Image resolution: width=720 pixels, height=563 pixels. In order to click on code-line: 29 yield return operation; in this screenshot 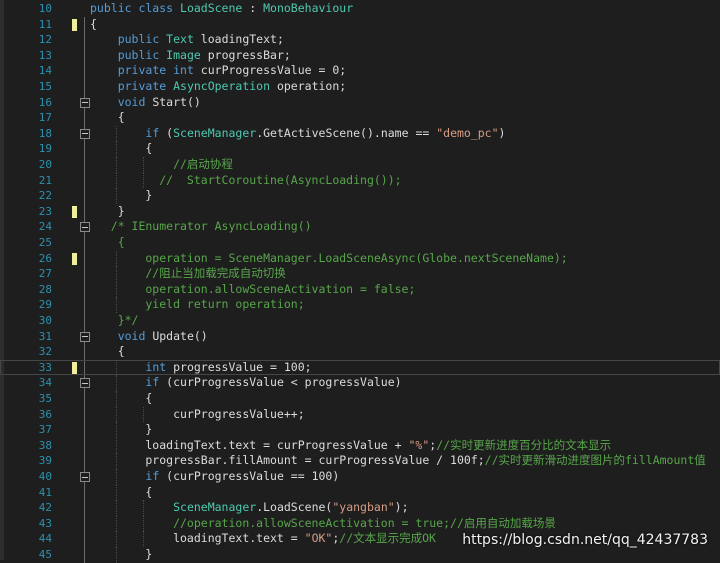, I will do `click(360, 305)`.